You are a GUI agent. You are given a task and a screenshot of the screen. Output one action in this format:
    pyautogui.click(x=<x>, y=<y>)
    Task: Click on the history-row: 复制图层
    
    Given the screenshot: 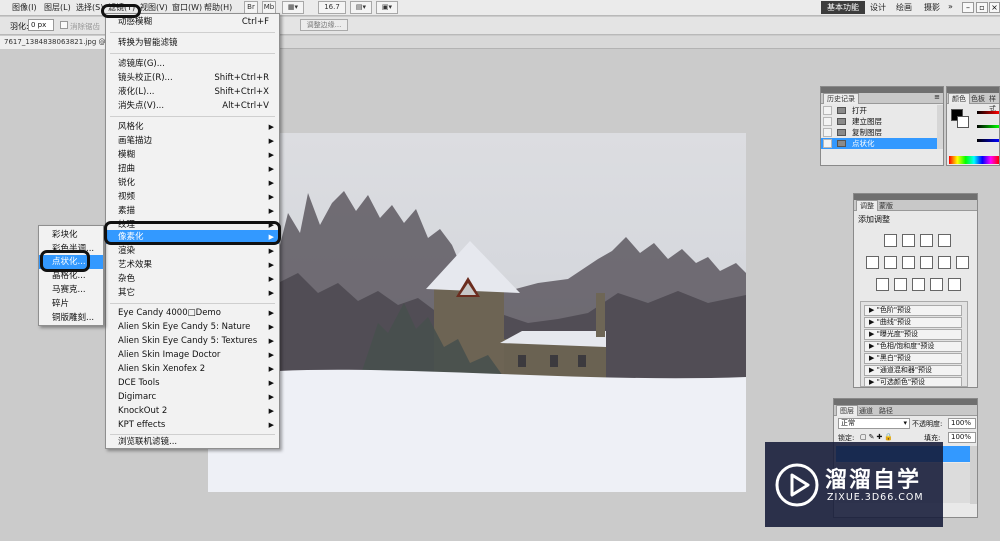 What is the action you would take?
    pyautogui.click(x=879, y=132)
    